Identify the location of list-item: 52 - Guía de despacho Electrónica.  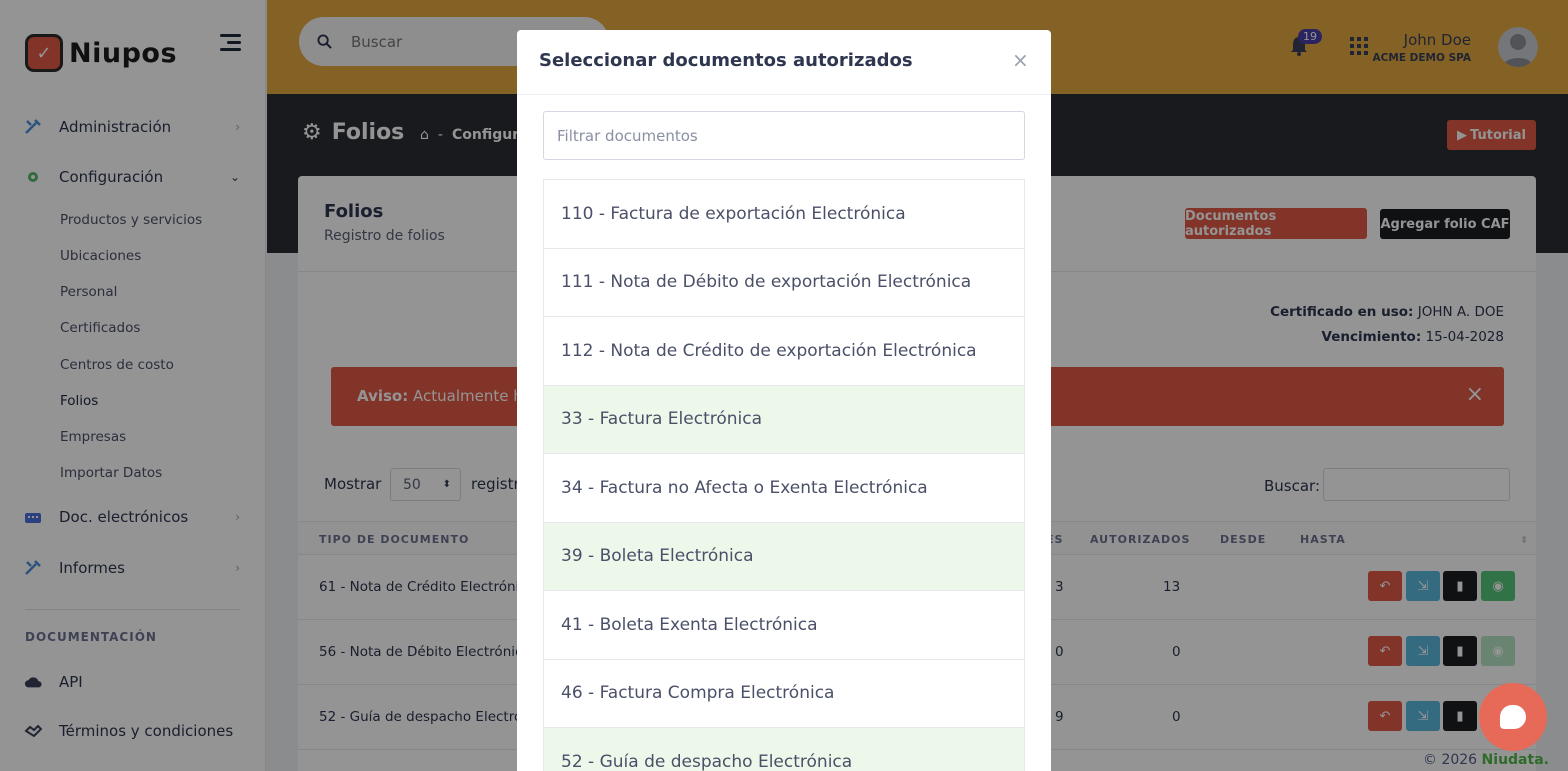
(784, 749).